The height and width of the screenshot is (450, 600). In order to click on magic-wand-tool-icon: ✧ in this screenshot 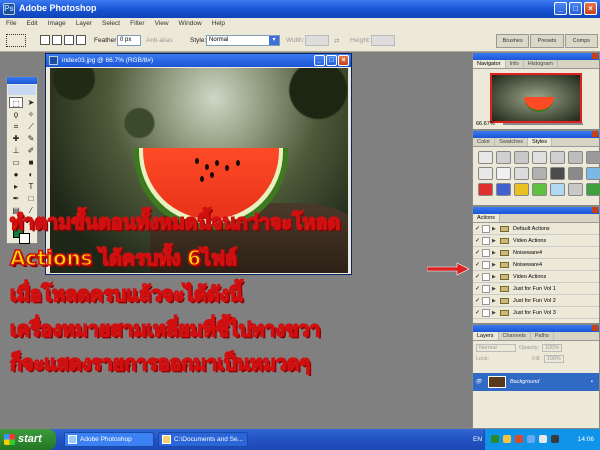, I will do `click(31, 114)`.